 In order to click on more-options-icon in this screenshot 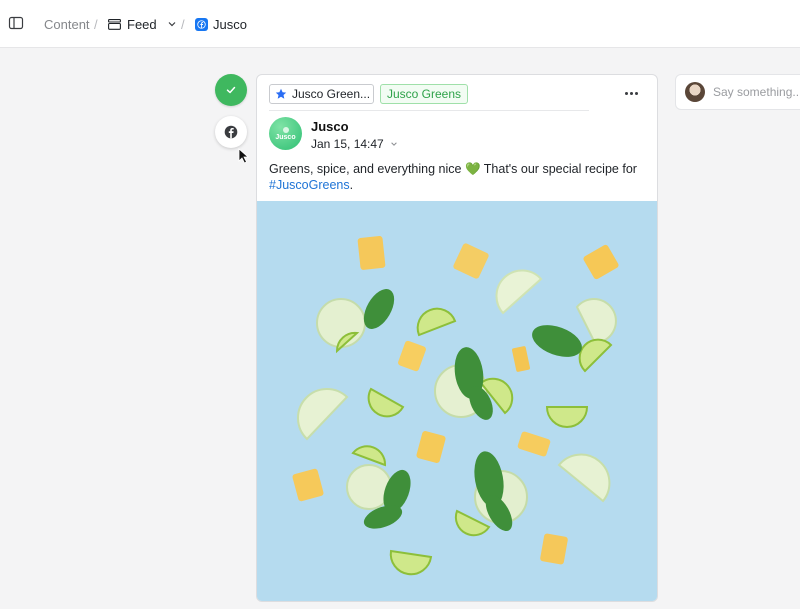, I will do `click(631, 93)`.